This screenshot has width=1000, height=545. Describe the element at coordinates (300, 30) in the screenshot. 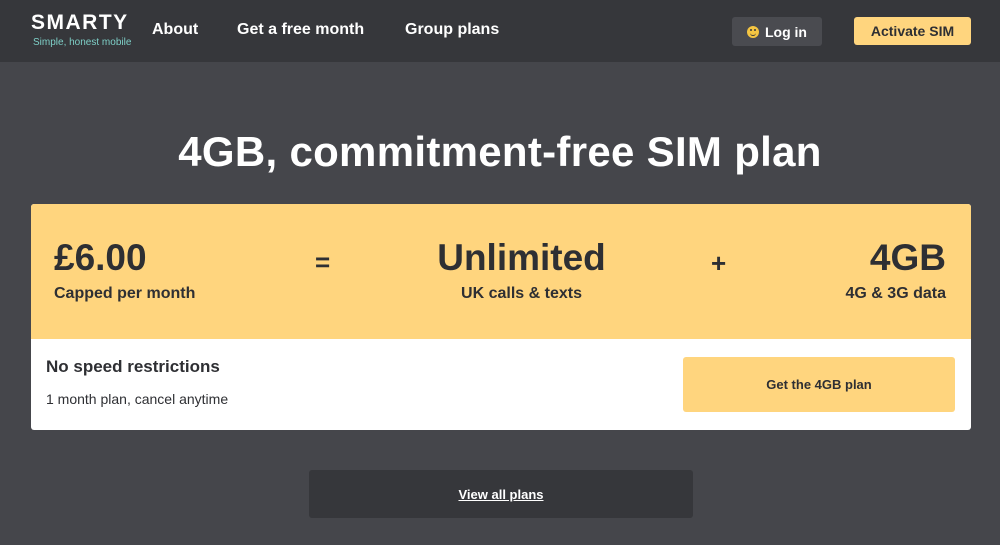

I see `nav-link-free-month: Get a free month` at that location.